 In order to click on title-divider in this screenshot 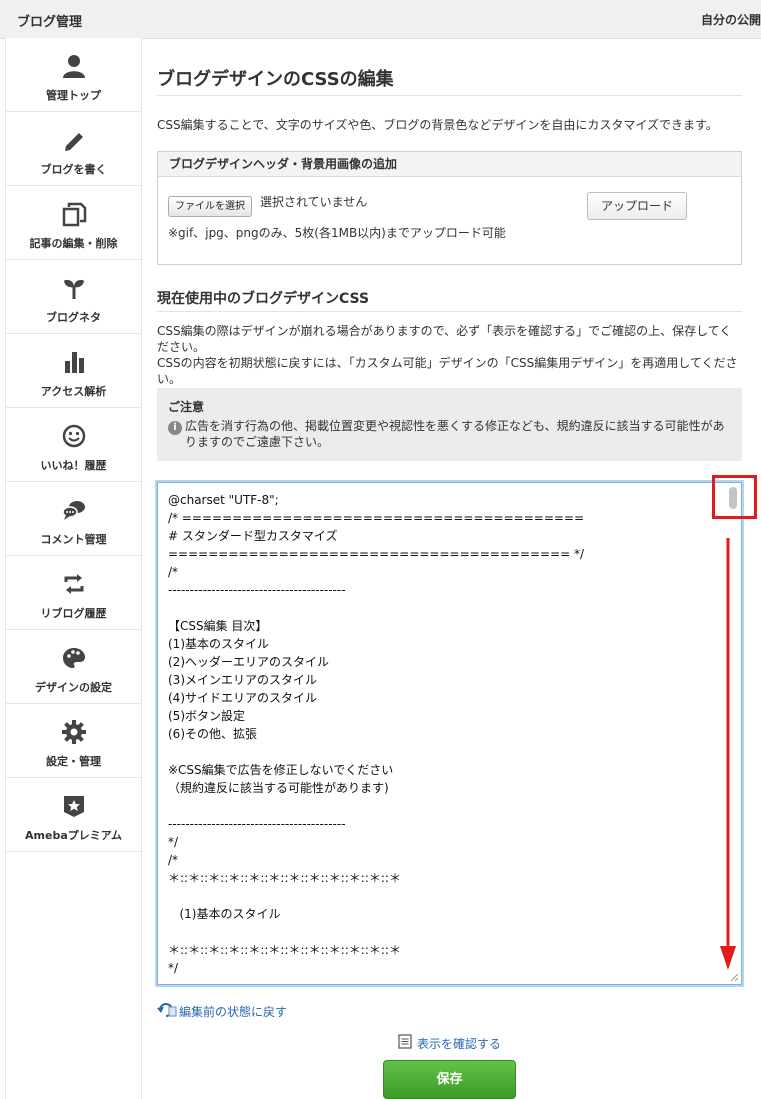, I will do `click(449, 95)`.